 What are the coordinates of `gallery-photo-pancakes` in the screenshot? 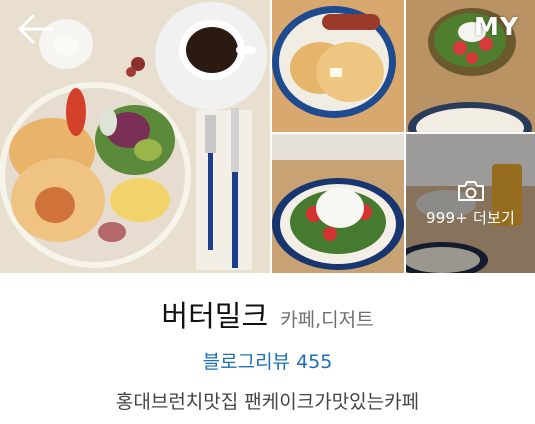 It's located at (338, 66).